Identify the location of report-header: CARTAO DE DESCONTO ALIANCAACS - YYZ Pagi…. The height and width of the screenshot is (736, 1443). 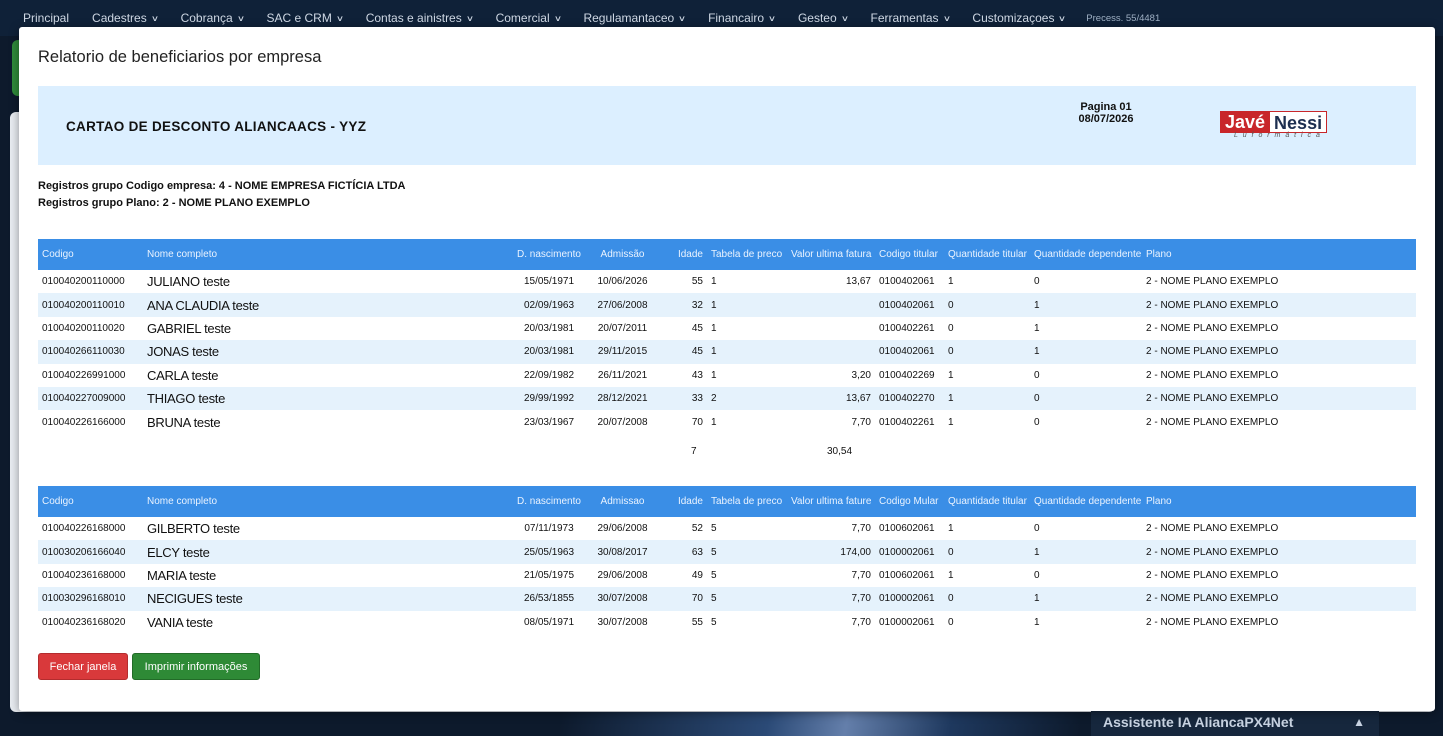
(727, 125).